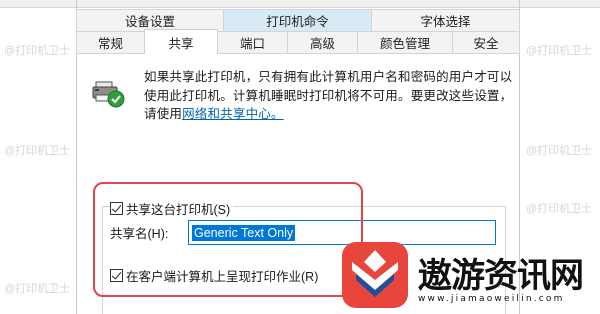  Describe the element at coordinates (322, 42) in the screenshot. I see `tab-advanced: 高级` at that location.